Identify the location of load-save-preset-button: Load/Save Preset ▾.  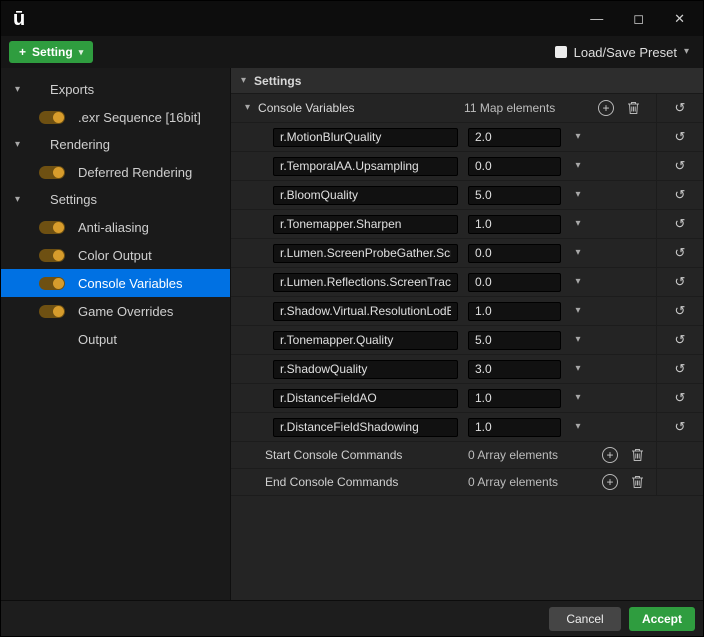
(624, 52).